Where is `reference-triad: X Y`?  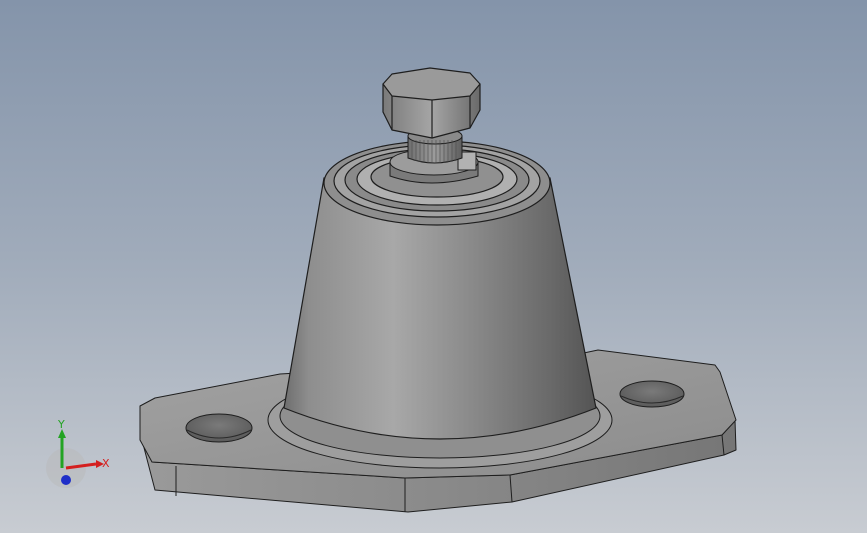 reference-triad: X Y is located at coordinates (80, 452).